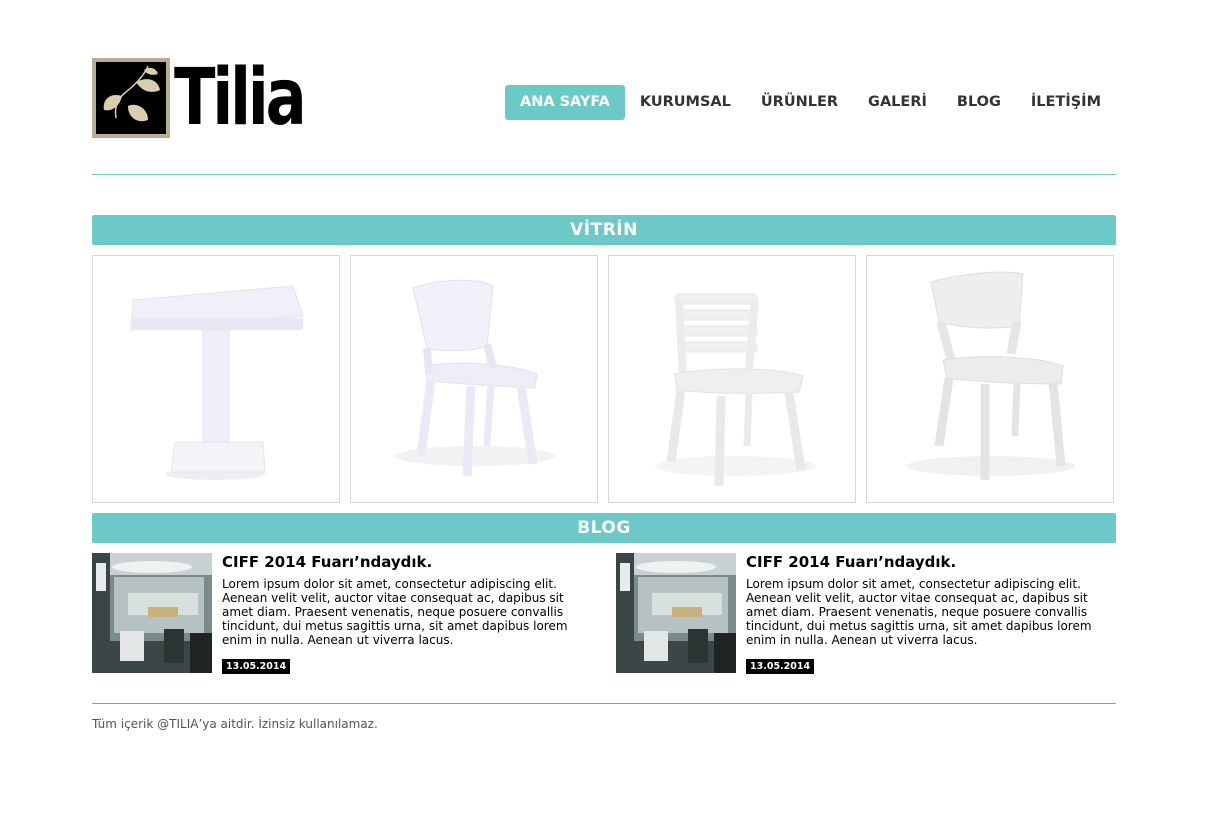  I want to click on footer-divider, so click(604, 703).